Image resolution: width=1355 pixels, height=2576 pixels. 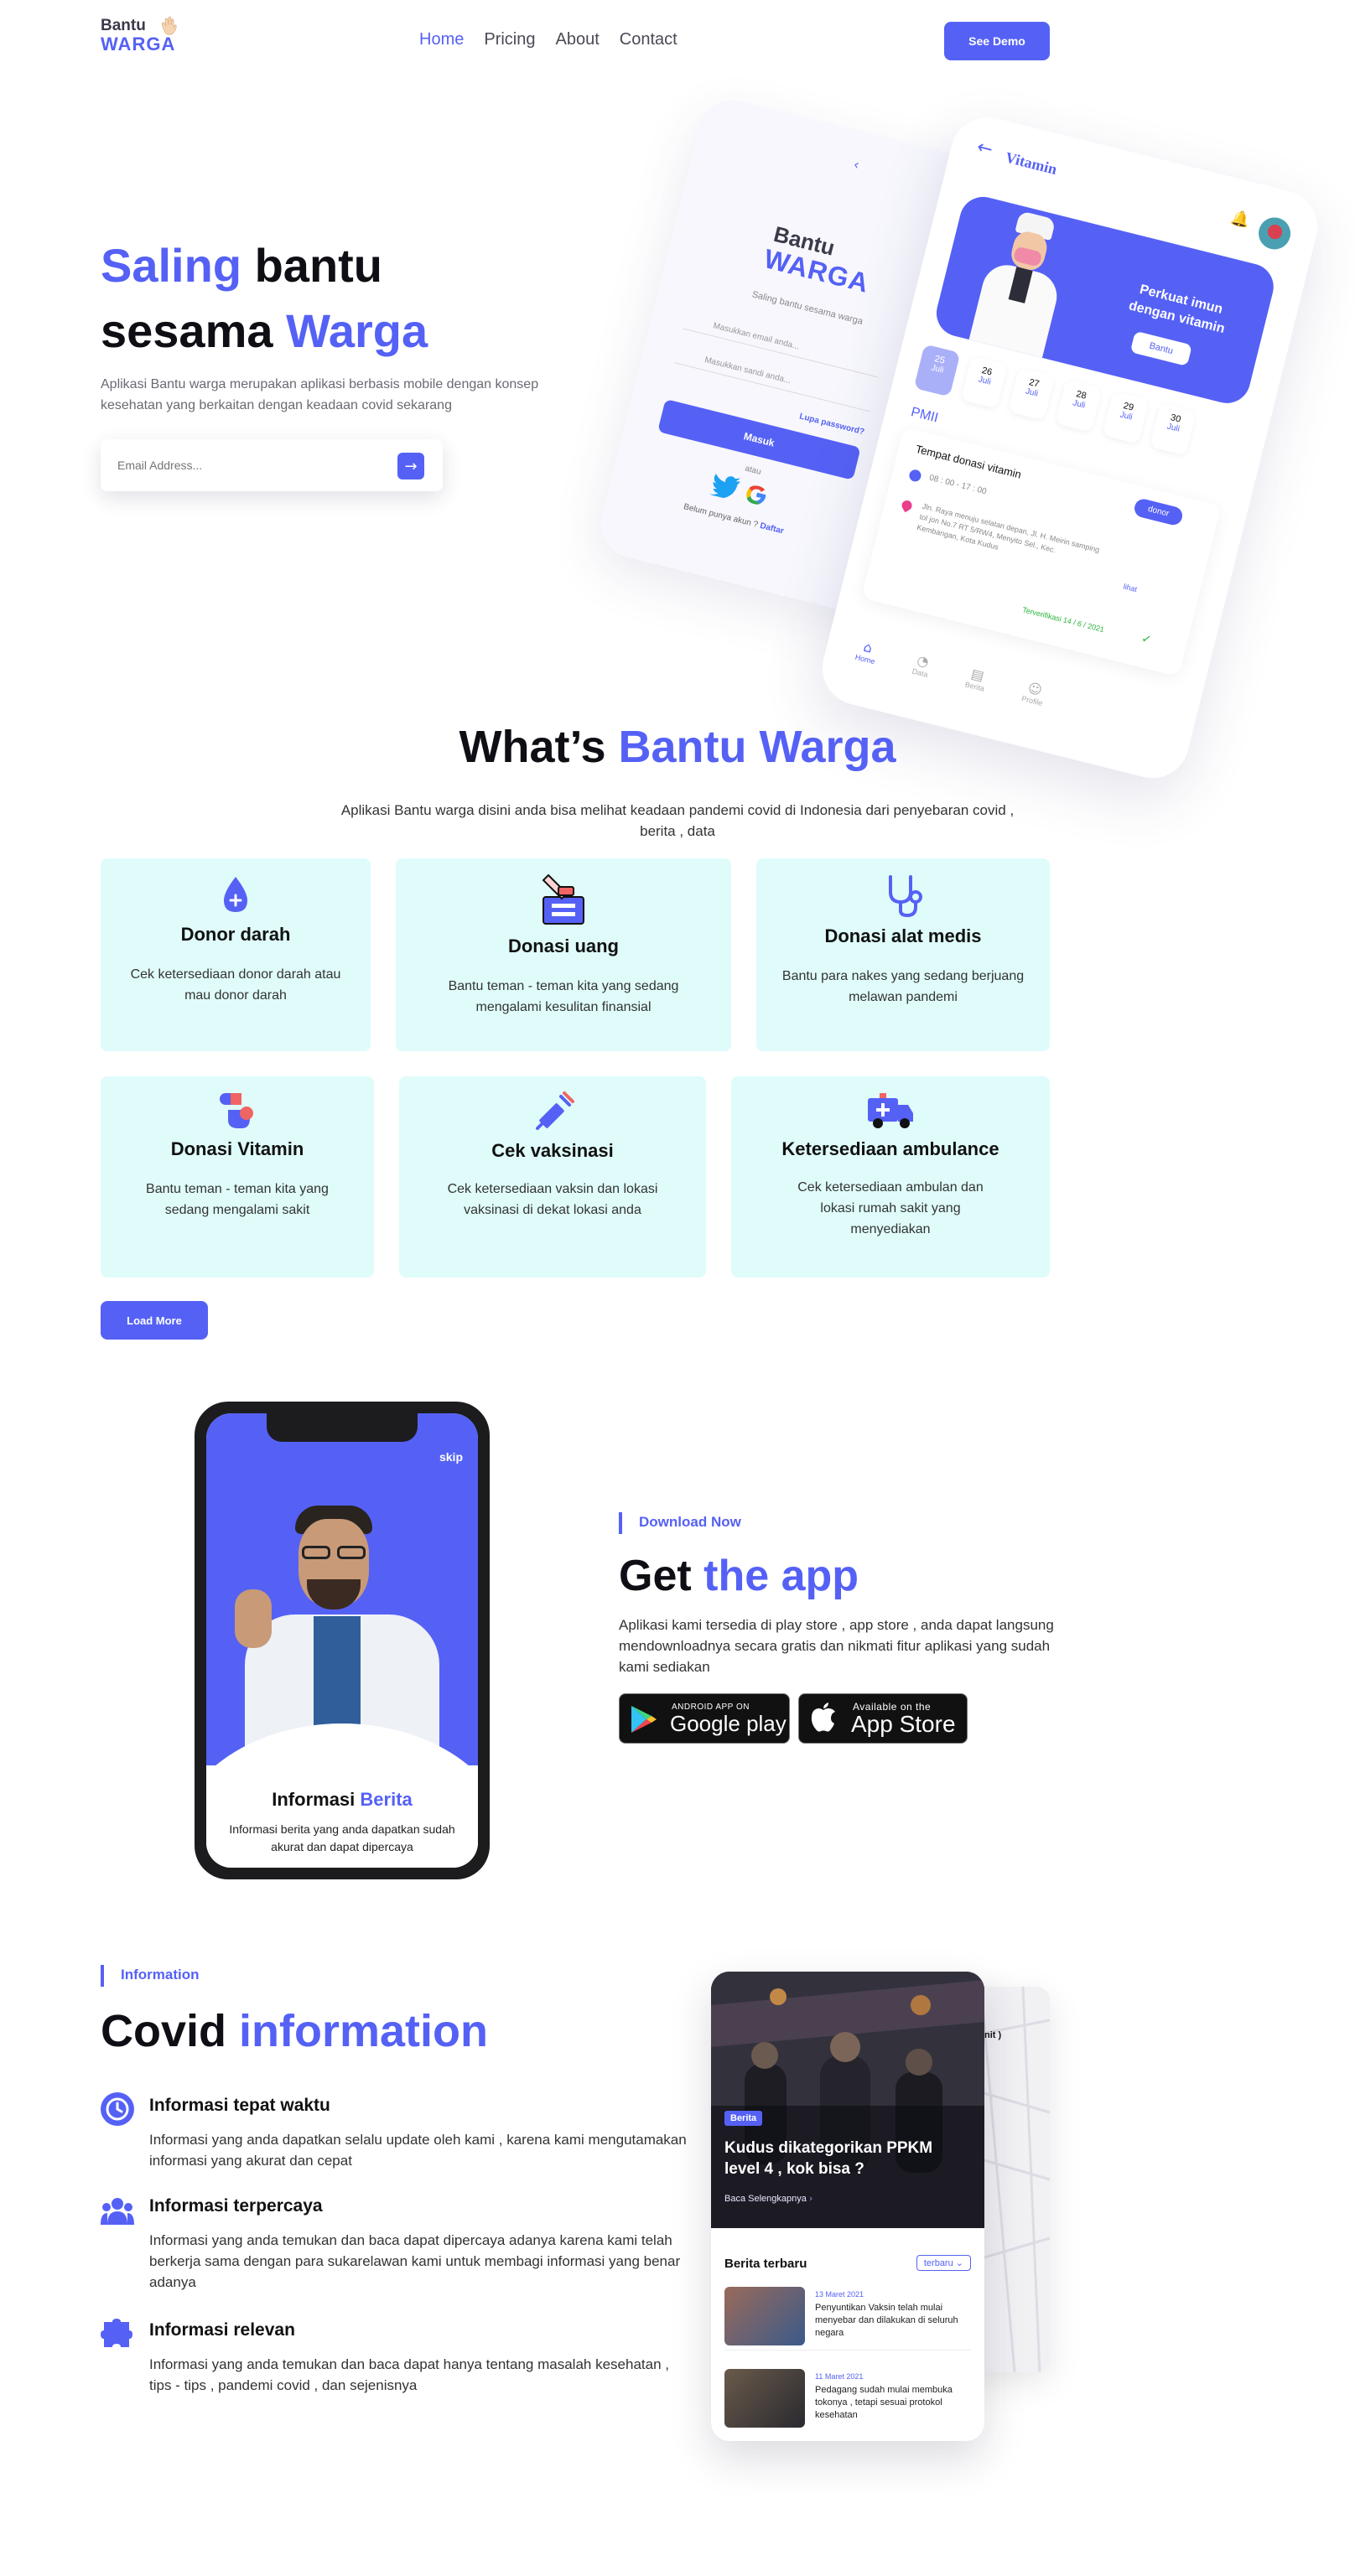 I want to click on hero-title-sesama: sesama, so click(x=194, y=330).